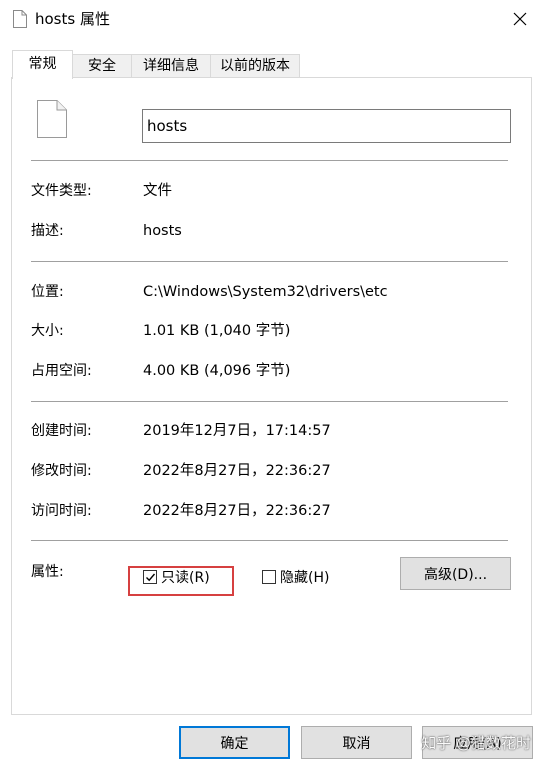 The image size is (543, 771). I want to click on location-label: 位置:, so click(47, 292).